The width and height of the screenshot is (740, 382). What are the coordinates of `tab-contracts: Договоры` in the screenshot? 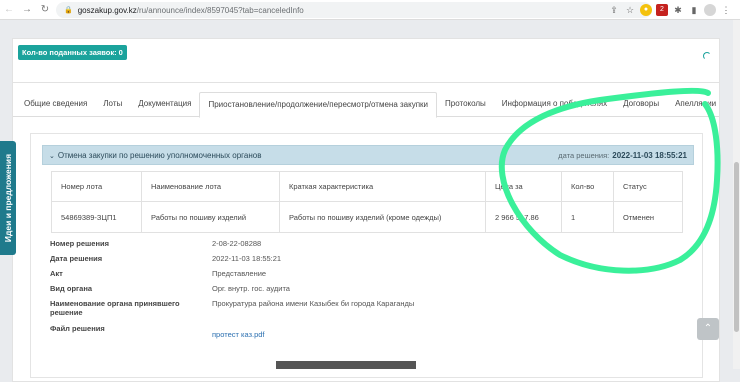 It's located at (641, 104).